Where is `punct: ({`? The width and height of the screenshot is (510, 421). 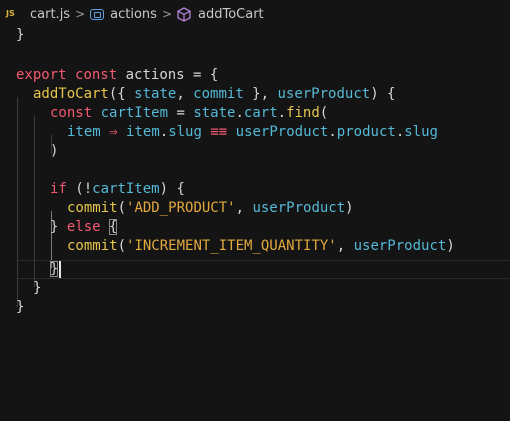
punct: ({ is located at coordinates (121, 94).